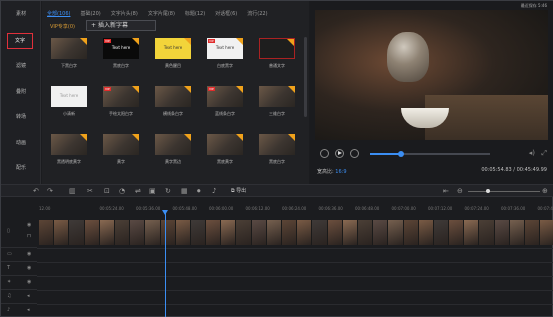  Describe the element at coordinates (21, 167) in the screenshot. I see `sidebar-item-music: 配乐` at that location.